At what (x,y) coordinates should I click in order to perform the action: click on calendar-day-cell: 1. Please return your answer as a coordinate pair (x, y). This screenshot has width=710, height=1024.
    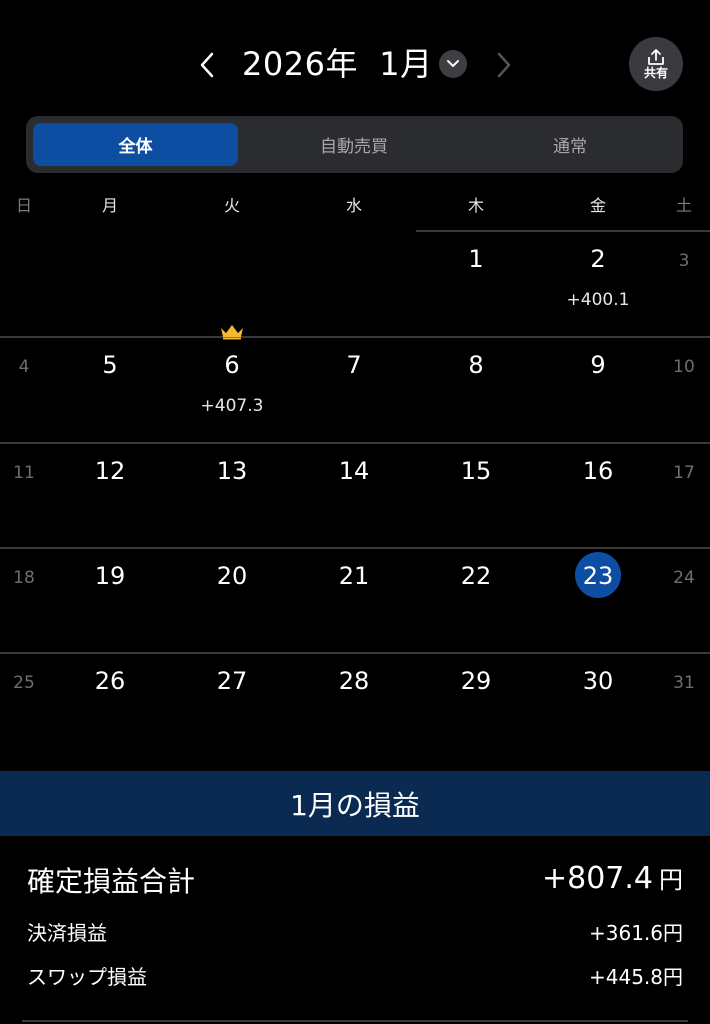
    Looking at the image, I should click on (476, 282).